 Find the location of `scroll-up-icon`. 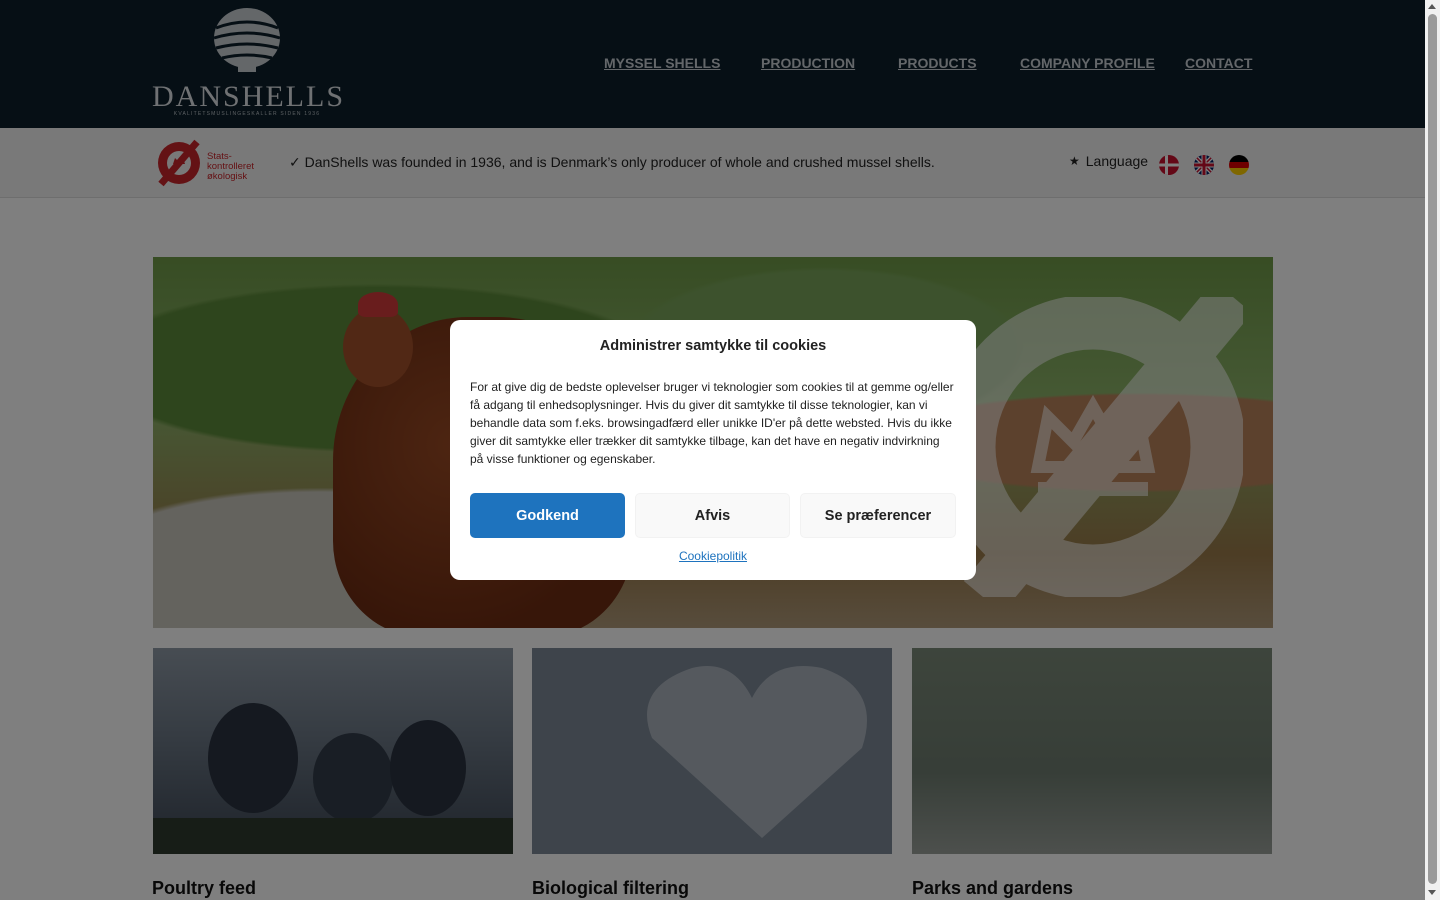

scroll-up-icon is located at coordinates (1432, 6).